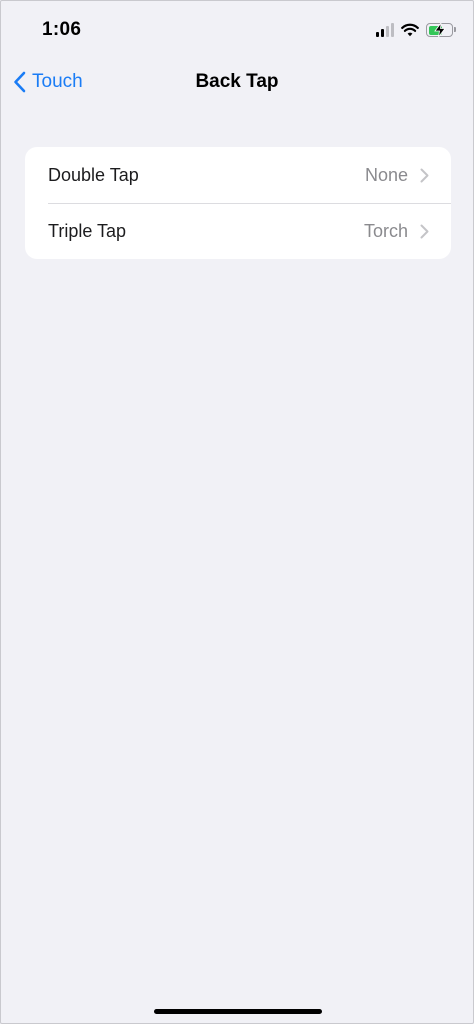 The width and height of the screenshot is (474, 1024). I want to click on double-tap-row: Double Tap None, so click(238, 175).